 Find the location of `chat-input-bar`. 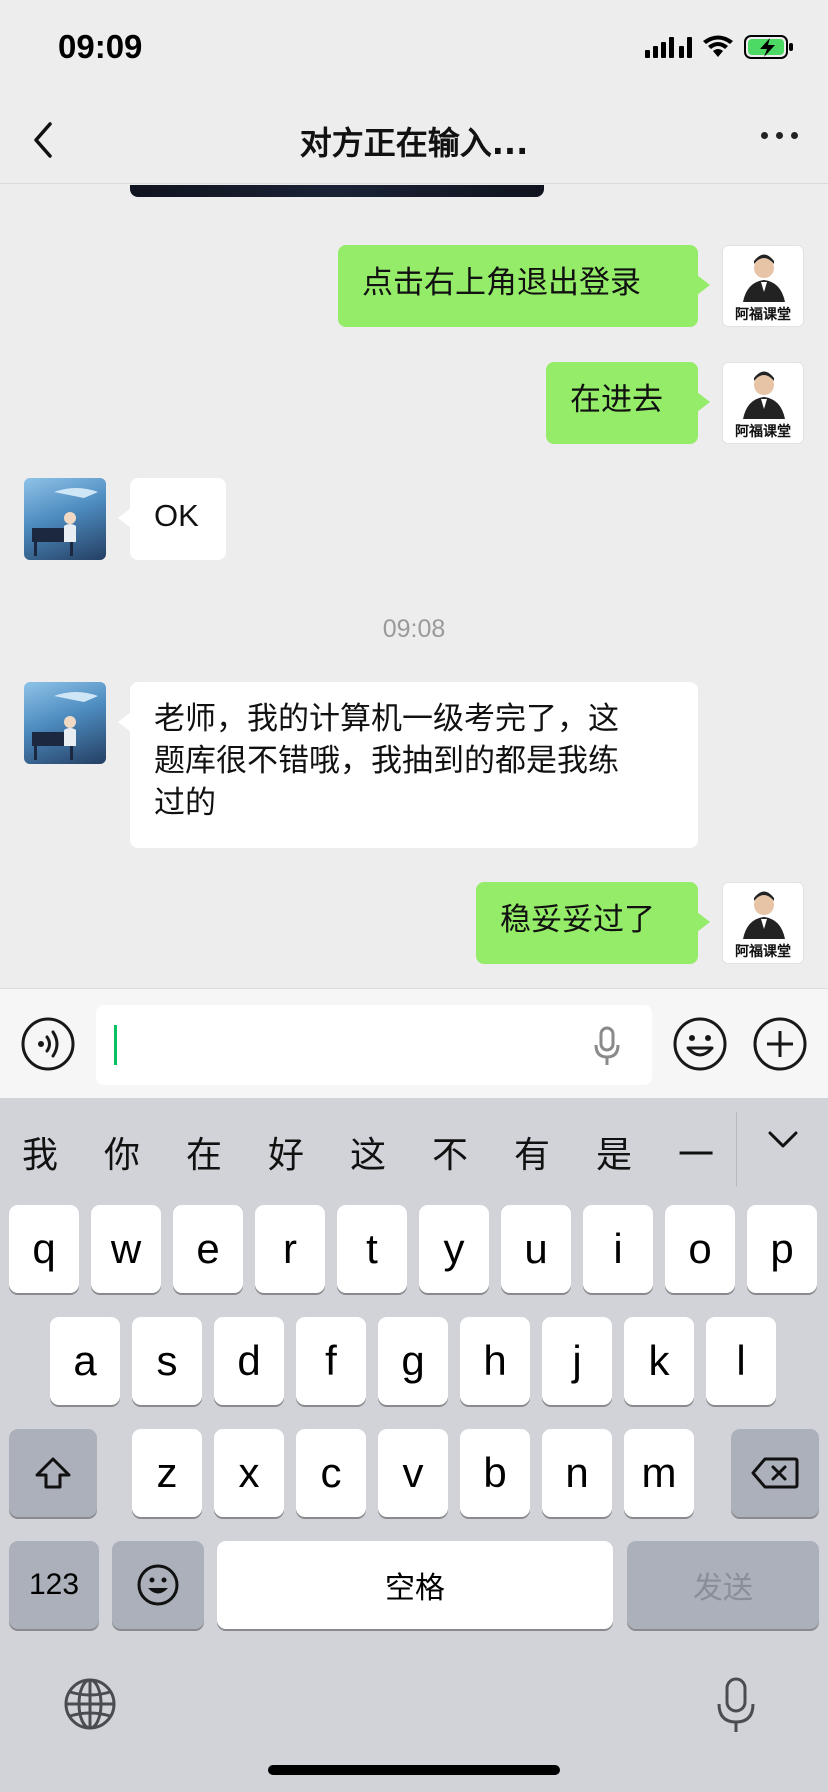

chat-input-bar is located at coordinates (414, 1043).